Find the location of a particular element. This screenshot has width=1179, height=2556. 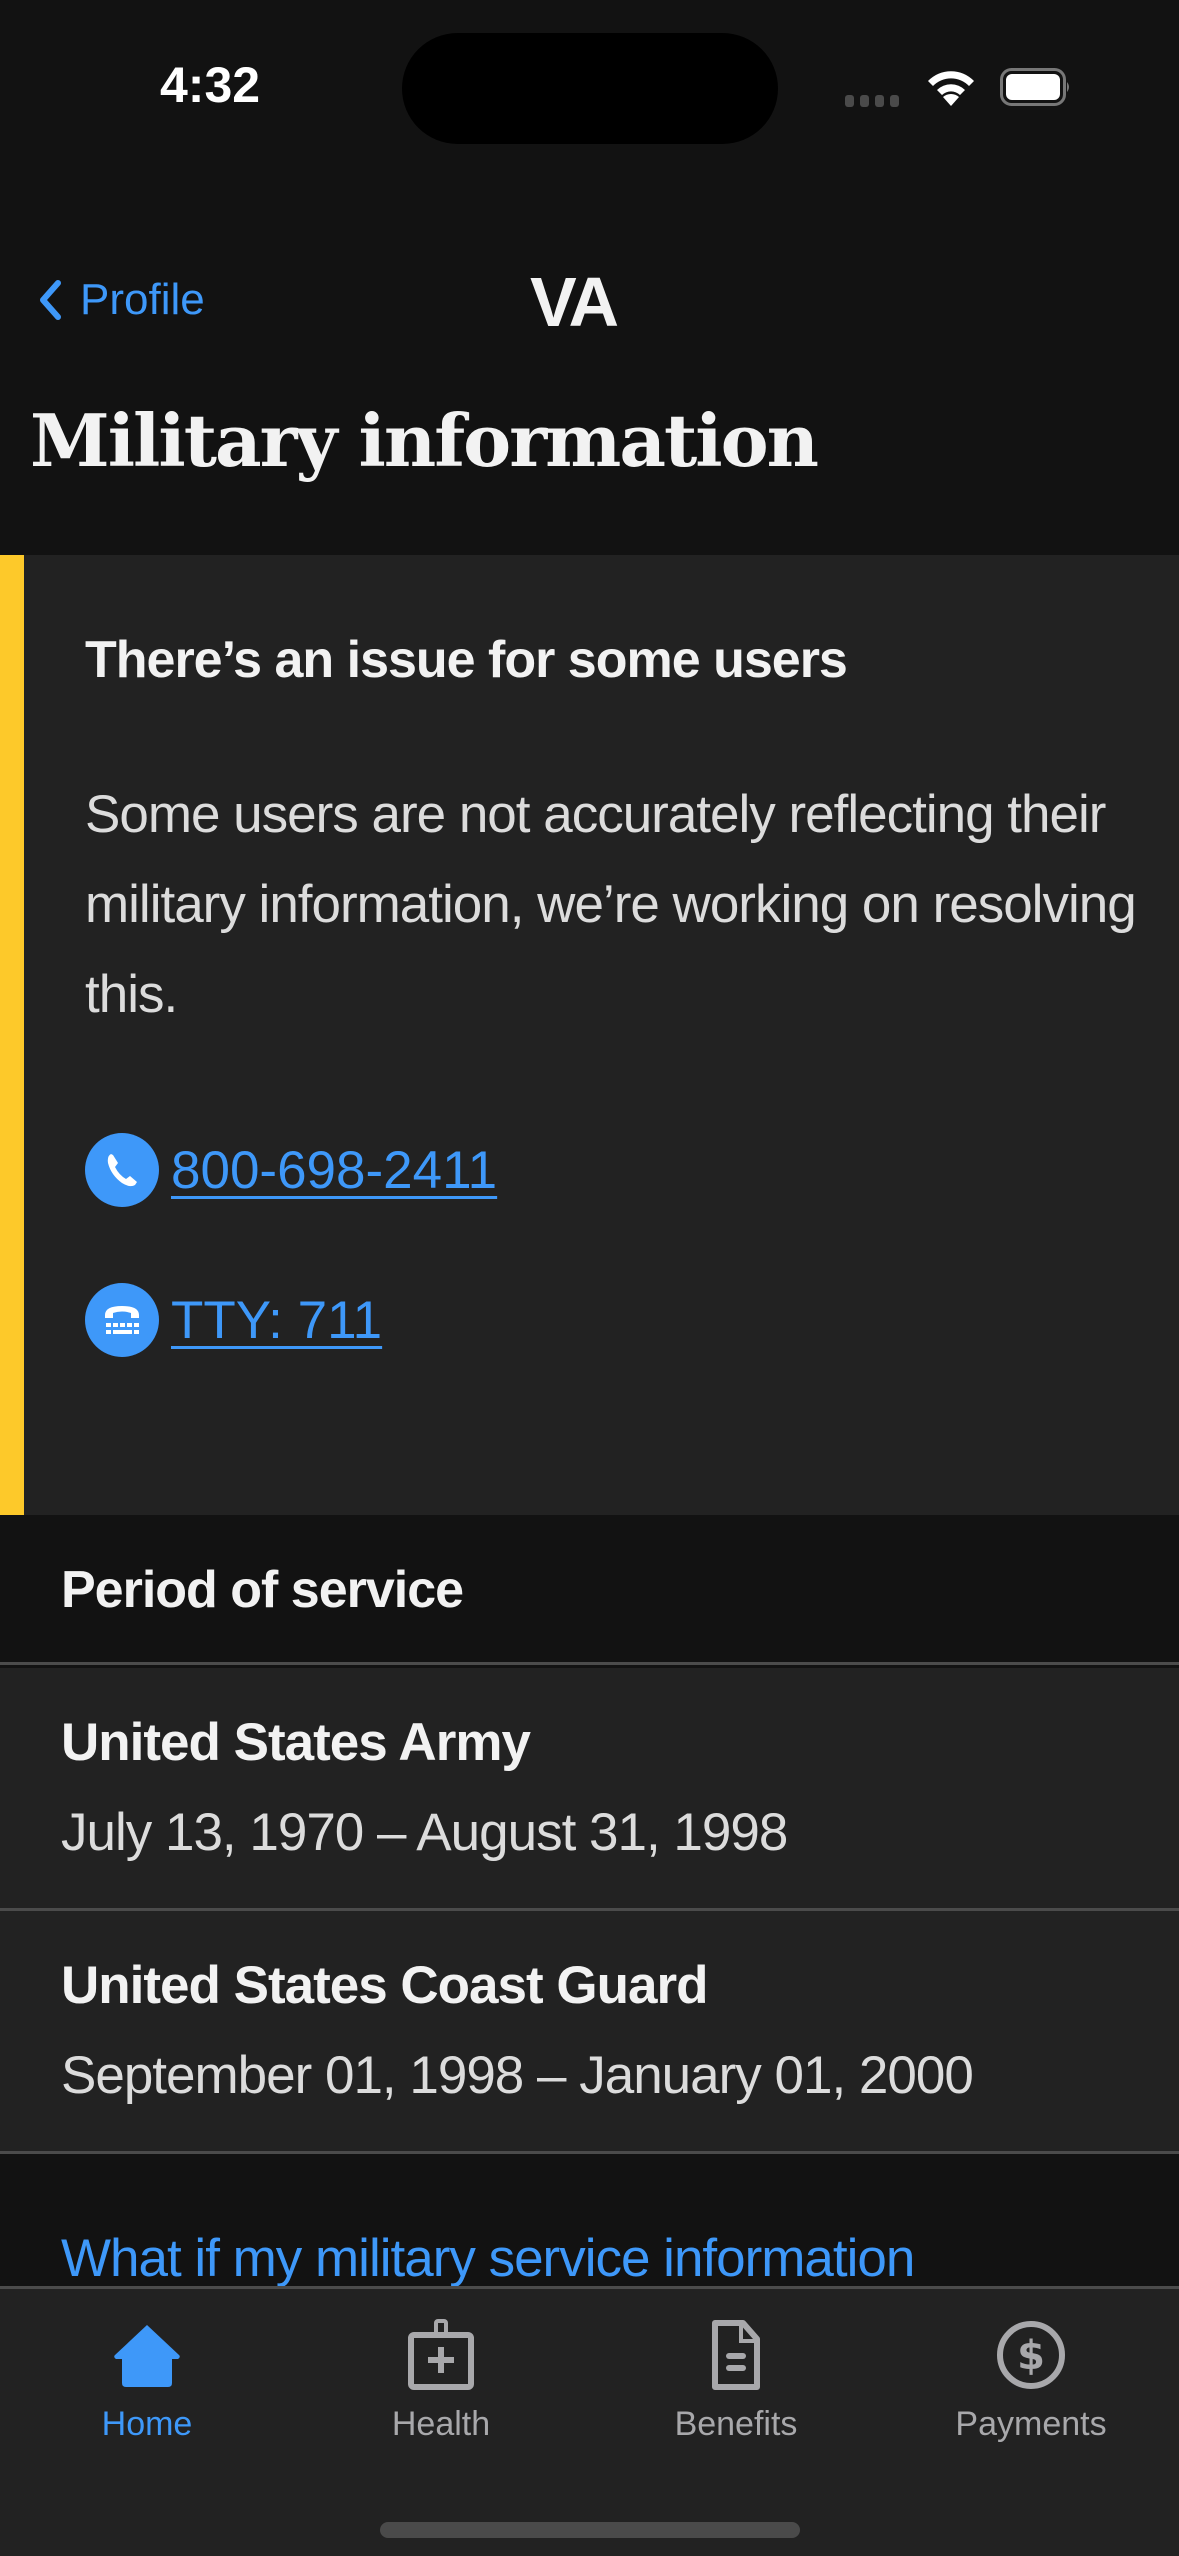

tty-icon is located at coordinates (122, 1320).